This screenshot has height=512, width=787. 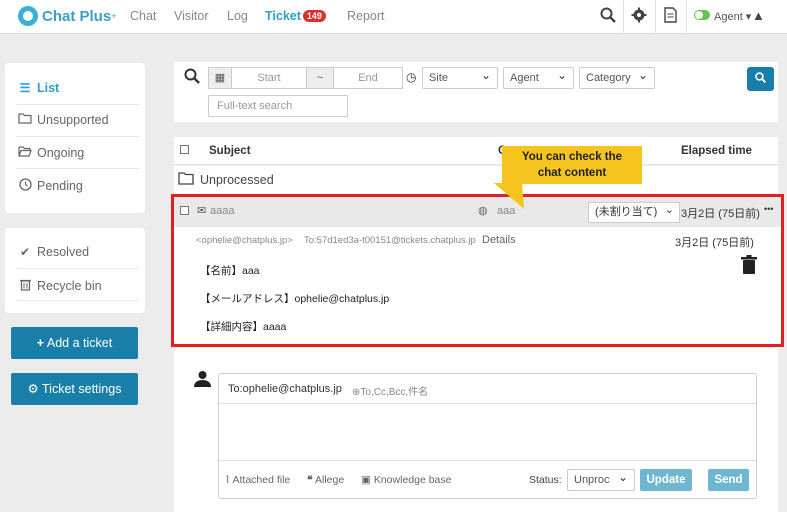 I want to click on ticket-elapsed: 3月2日 (75日前), so click(x=720, y=214).